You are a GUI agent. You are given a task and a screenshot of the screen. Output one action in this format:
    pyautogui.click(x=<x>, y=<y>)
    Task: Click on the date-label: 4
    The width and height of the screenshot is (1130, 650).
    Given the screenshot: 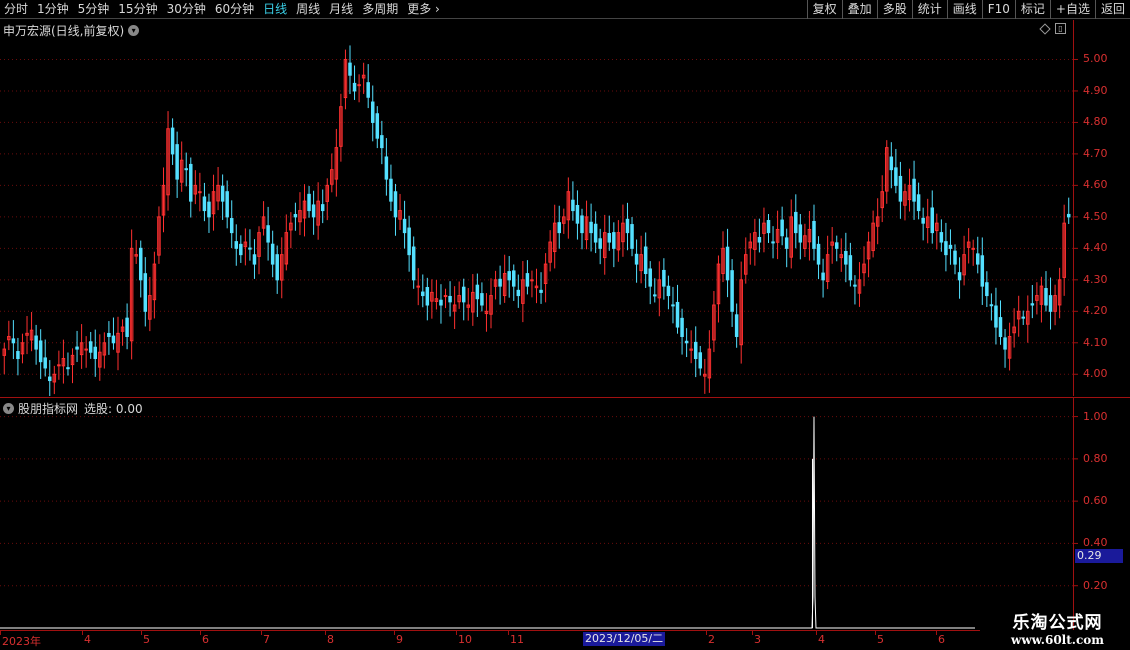 What is the action you would take?
    pyautogui.click(x=821, y=639)
    